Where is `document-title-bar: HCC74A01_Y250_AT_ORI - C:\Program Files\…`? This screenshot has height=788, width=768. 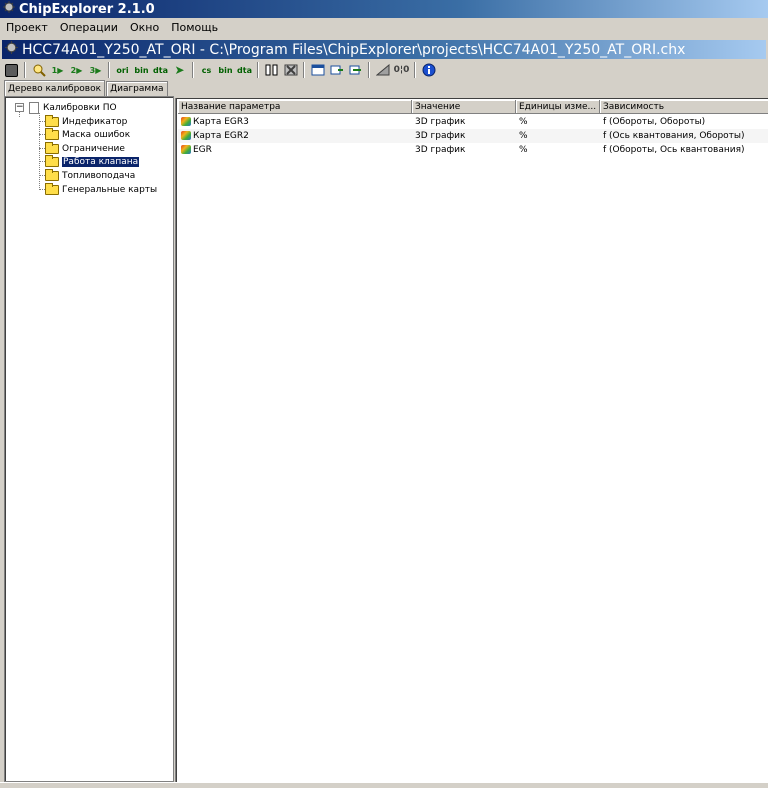 document-title-bar: HCC74A01_Y250_AT_ORI - C:\Program Files\… is located at coordinates (384, 49).